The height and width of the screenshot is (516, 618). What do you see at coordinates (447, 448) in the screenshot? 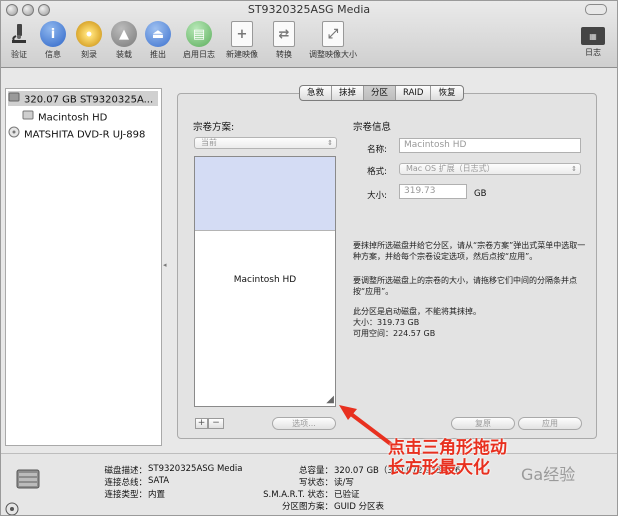
I see `annotation-line-1: 点击三角形拖动` at bounding box center [447, 448].